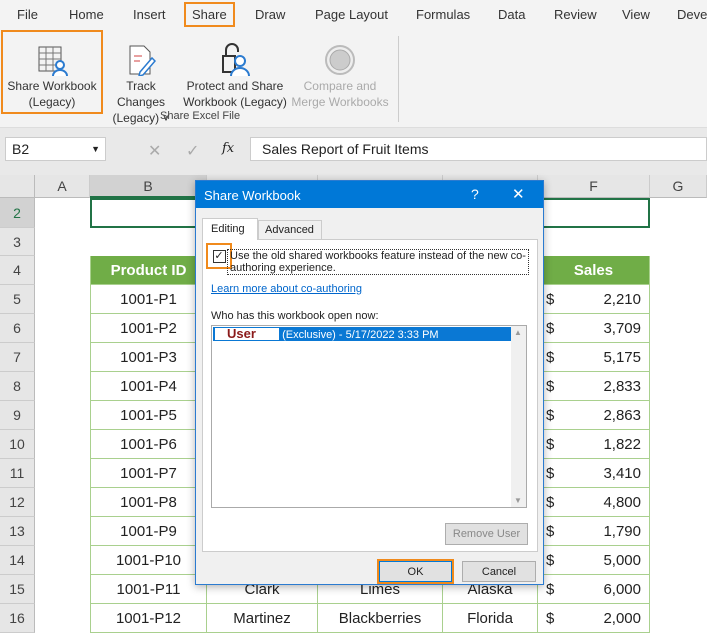 The width and height of the screenshot is (707, 643). Describe the element at coordinates (148, 502) in the screenshot. I see `product-id-cell: 1001-P8` at that location.